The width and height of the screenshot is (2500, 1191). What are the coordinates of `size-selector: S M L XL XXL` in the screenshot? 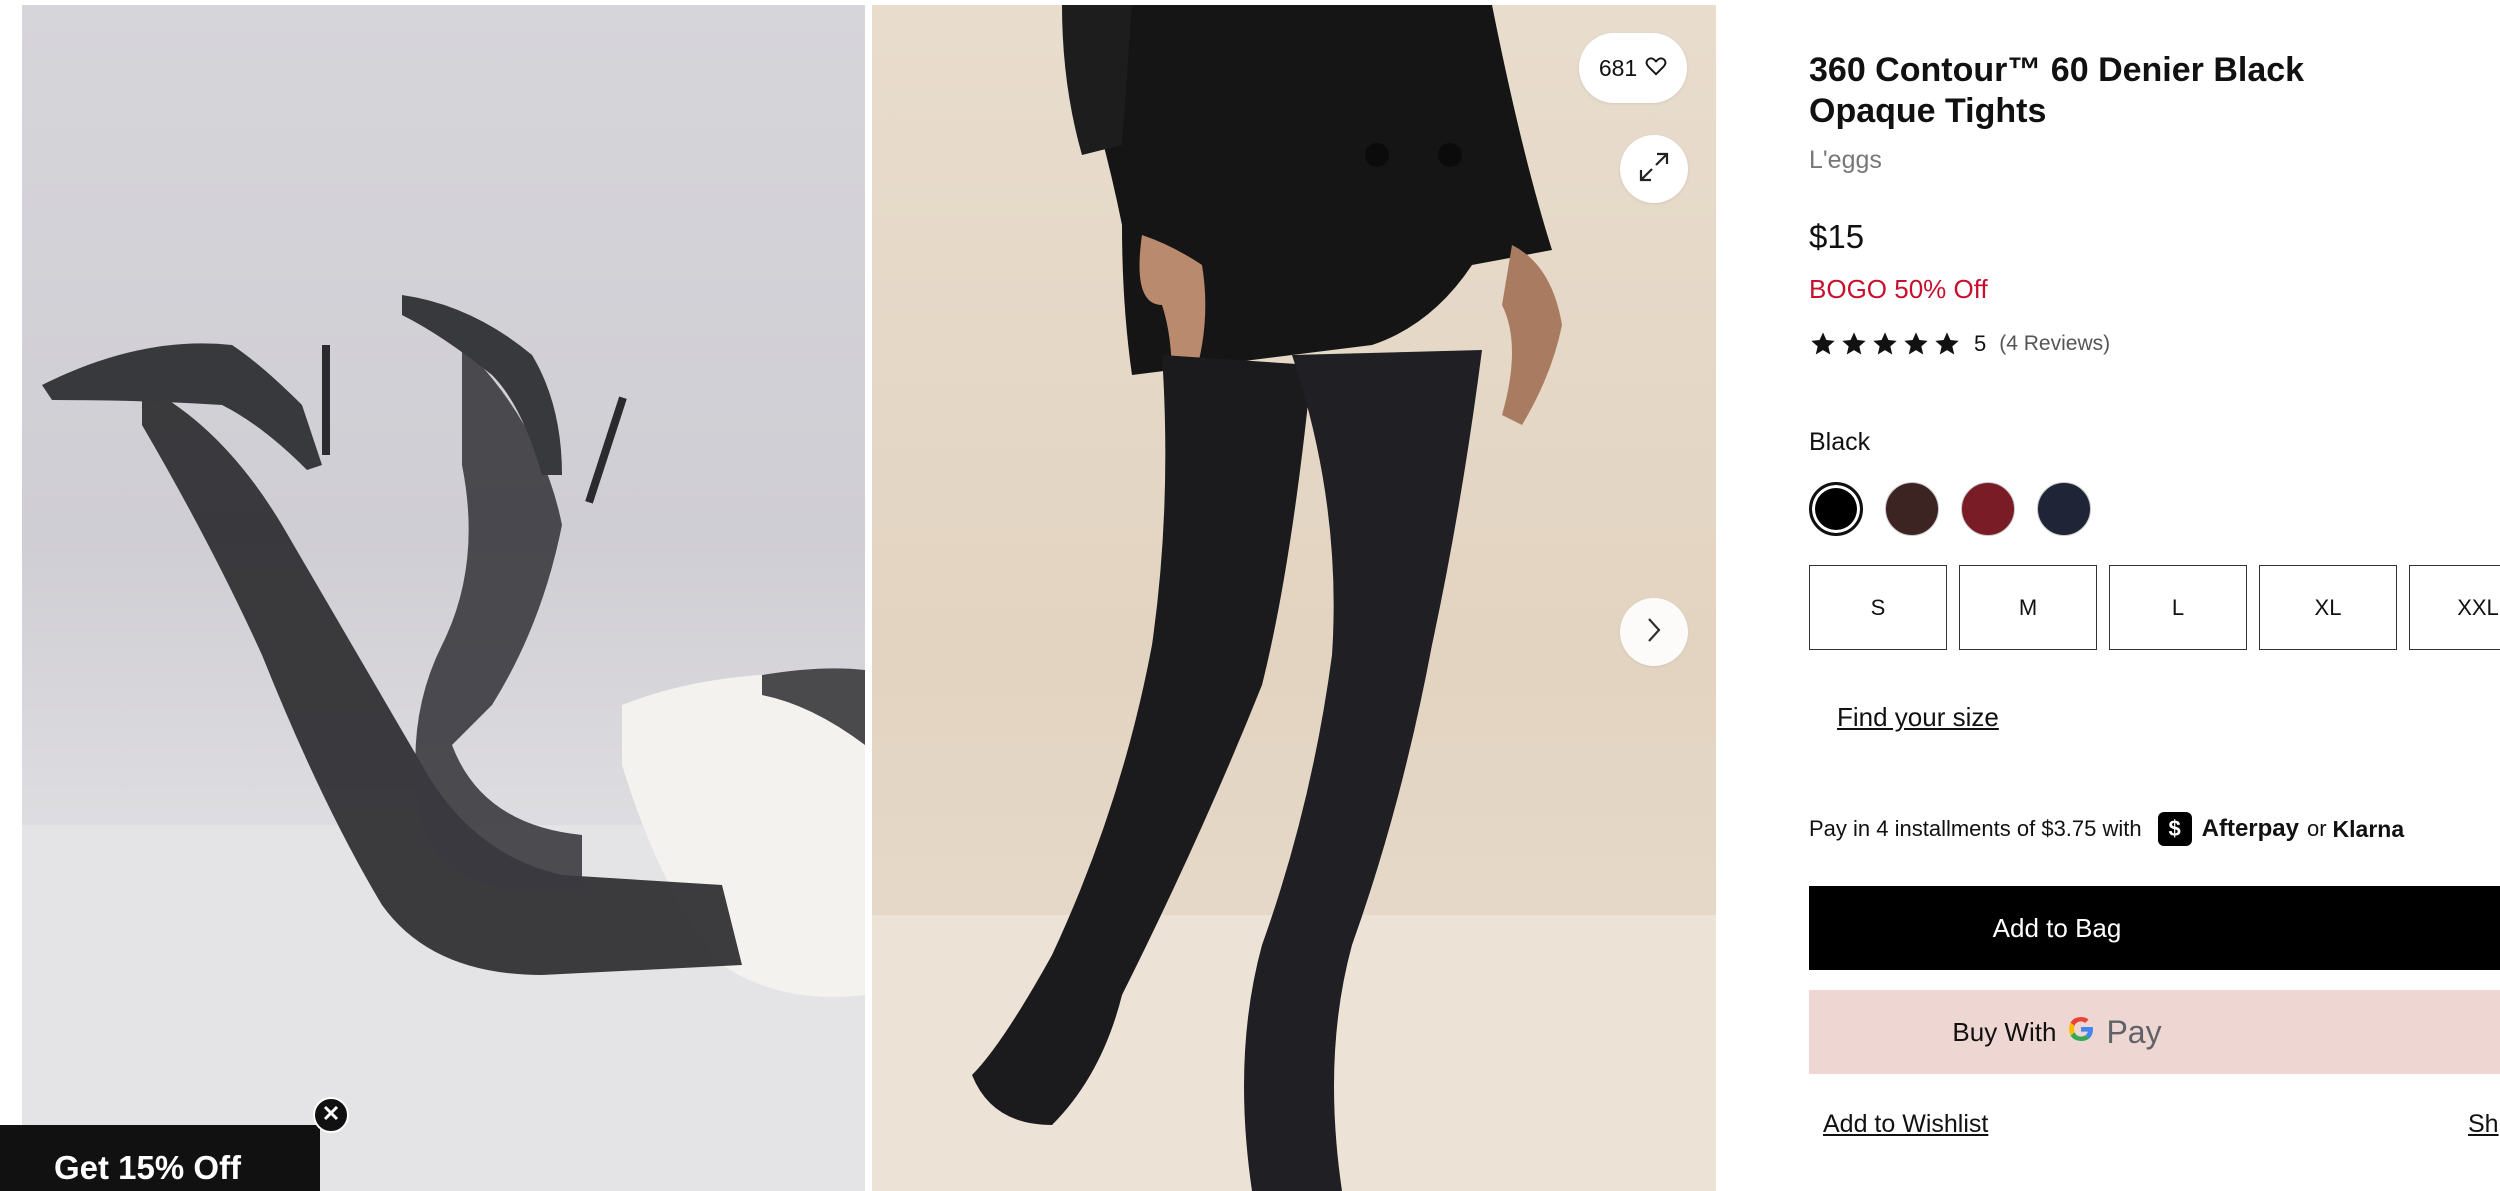 It's located at (2154, 607).